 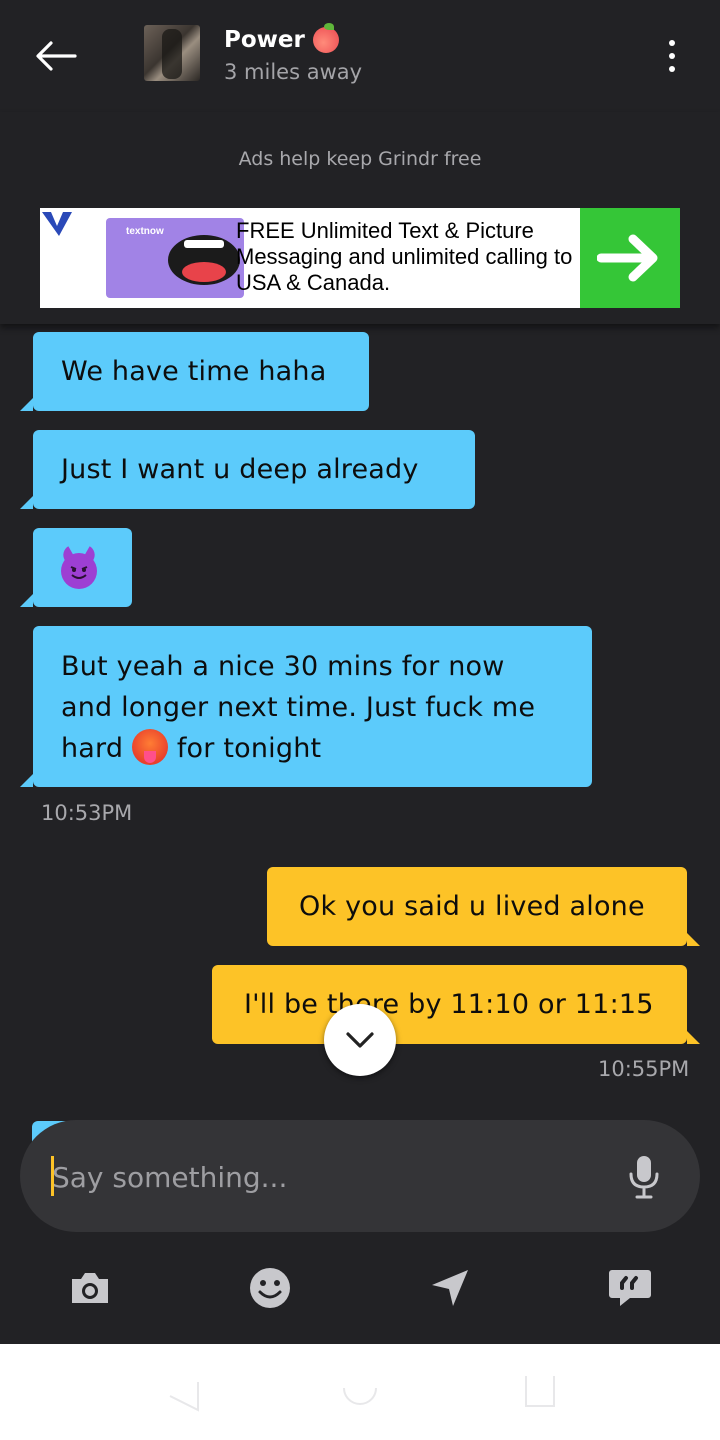 I want to click on location-icon, so click(x=450, y=1288).